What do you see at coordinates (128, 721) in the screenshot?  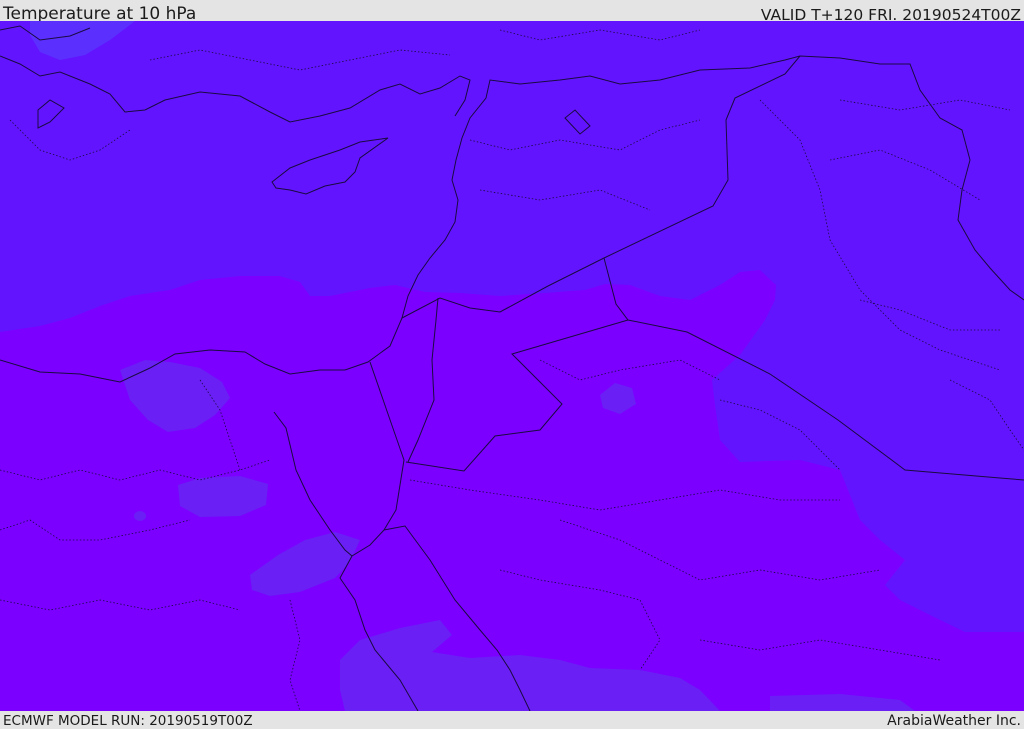 I see `model-run-label: ECMWF MODEL RUN: 20190519T00Z` at bounding box center [128, 721].